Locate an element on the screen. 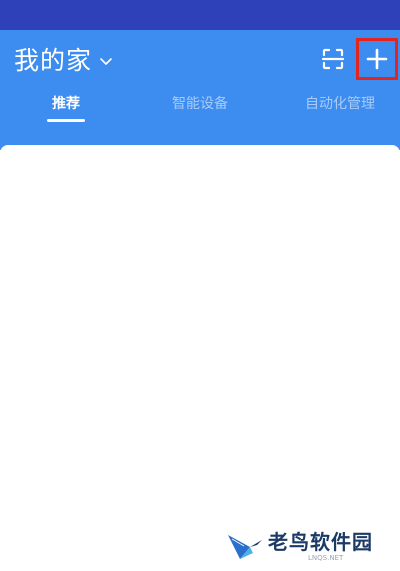 This screenshot has height=571, width=400. tab-recommend: 推荐 is located at coordinates (66, 108).